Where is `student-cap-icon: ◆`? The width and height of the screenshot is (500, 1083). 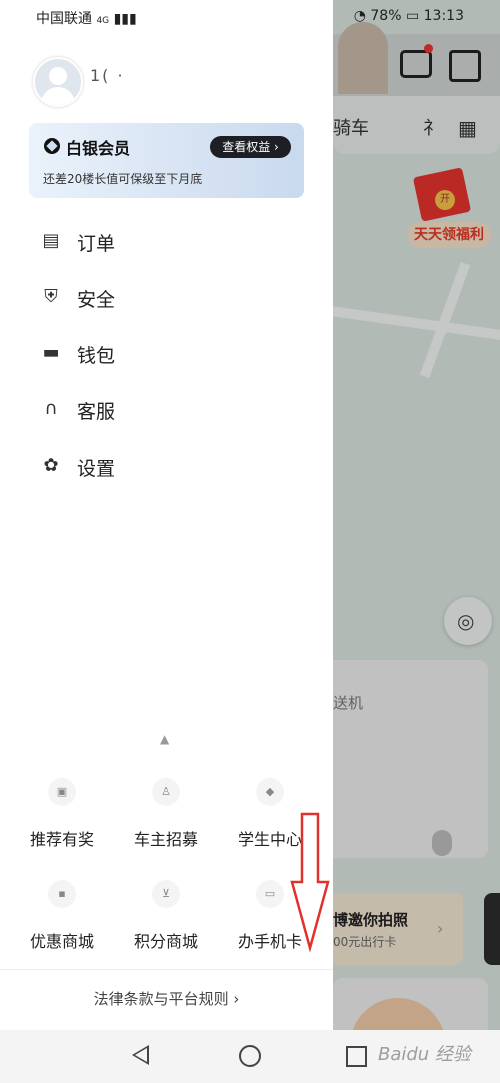
student-cap-icon: ◆ is located at coordinates (270, 792).